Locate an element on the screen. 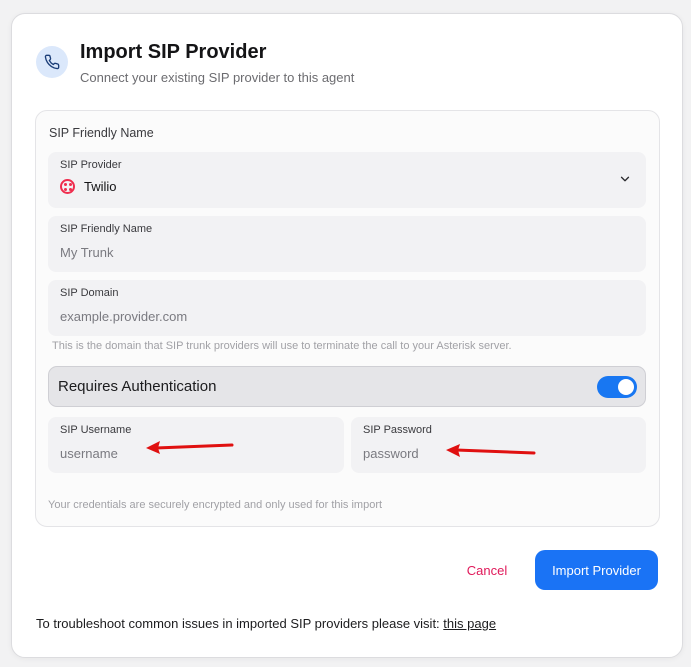 Image resolution: width=691 pixels, height=667 pixels. sip-provider-value: Twilio is located at coordinates (100, 186).